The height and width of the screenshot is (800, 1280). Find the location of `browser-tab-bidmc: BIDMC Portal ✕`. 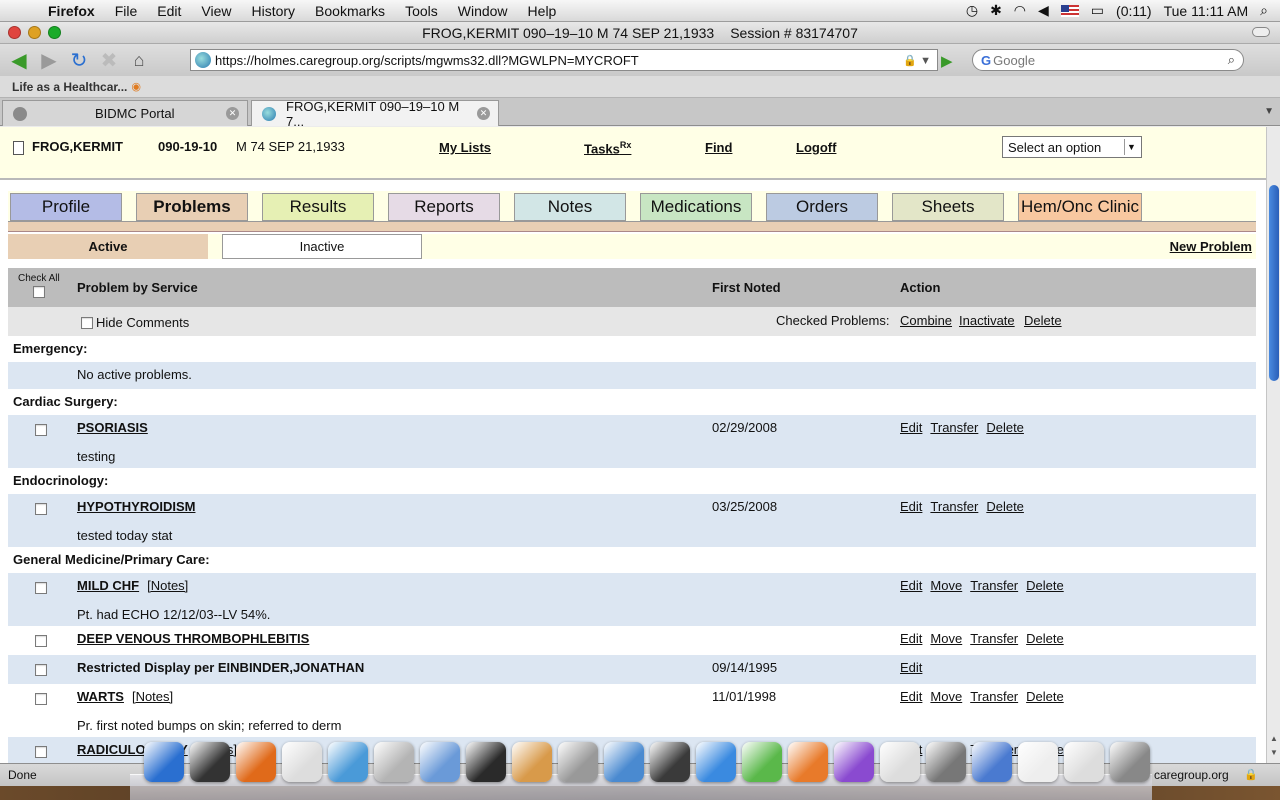

browser-tab-bidmc: BIDMC Portal ✕ is located at coordinates (125, 113).